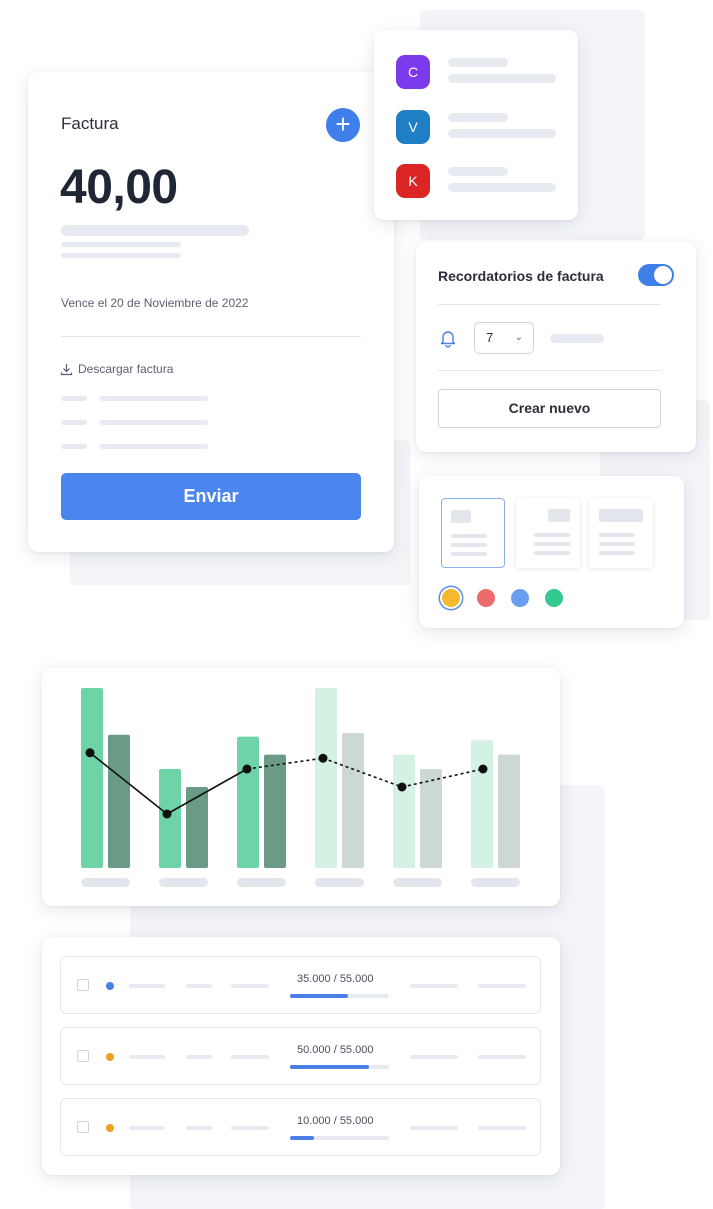 This screenshot has height=1209, width=713. Describe the element at coordinates (335, 1121) in the screenshot. I see `progress-label: 10.000 / 55.000` at that location.